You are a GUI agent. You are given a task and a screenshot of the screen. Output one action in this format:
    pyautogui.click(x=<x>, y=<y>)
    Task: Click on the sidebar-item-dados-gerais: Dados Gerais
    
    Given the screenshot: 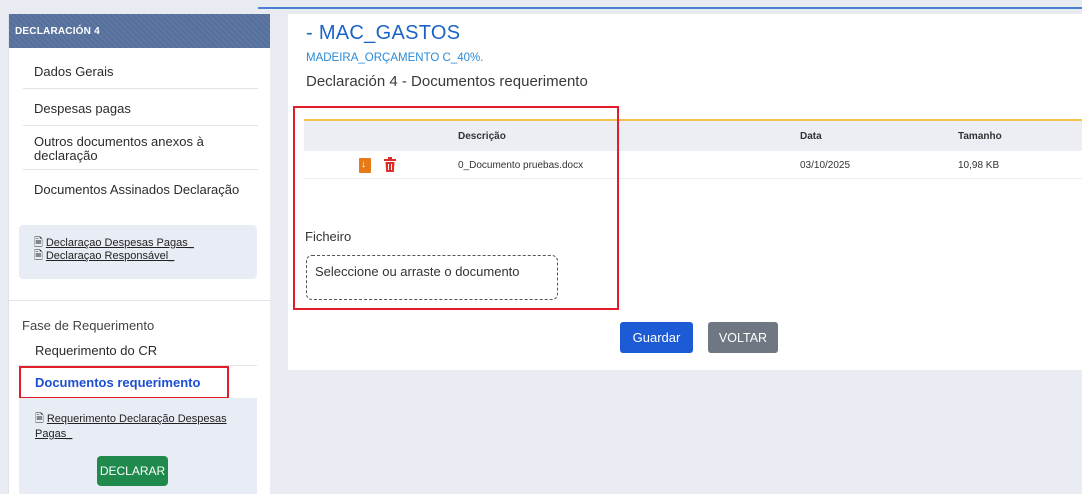 What is the action you would take?
    pyautogui.click(x=140, y=70)
    